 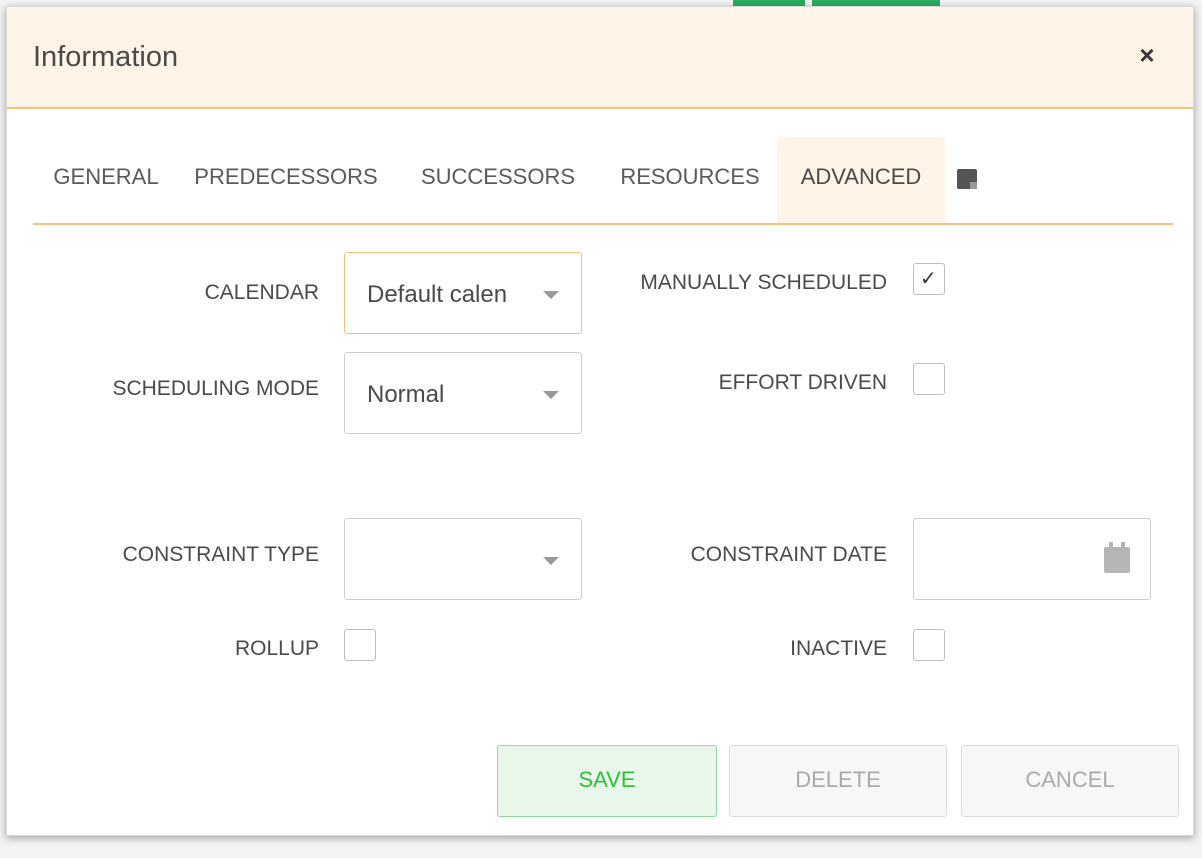 What do you see at coordinates (106, 57) in the screenshot?
I see `dialog-title: Information` at bounding box center [106, 57].